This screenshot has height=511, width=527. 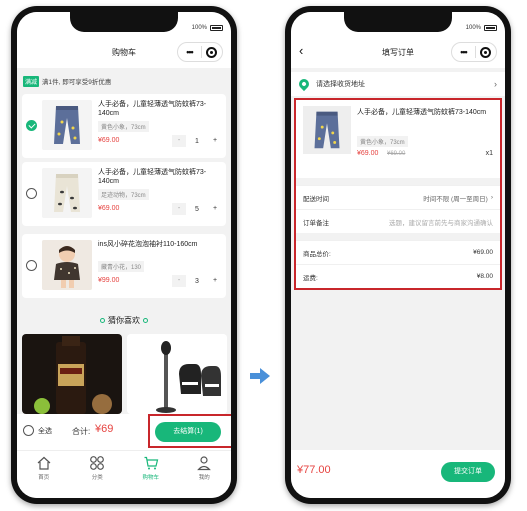 I want to click on quantity-value: 3, so click(x=197, y=281).